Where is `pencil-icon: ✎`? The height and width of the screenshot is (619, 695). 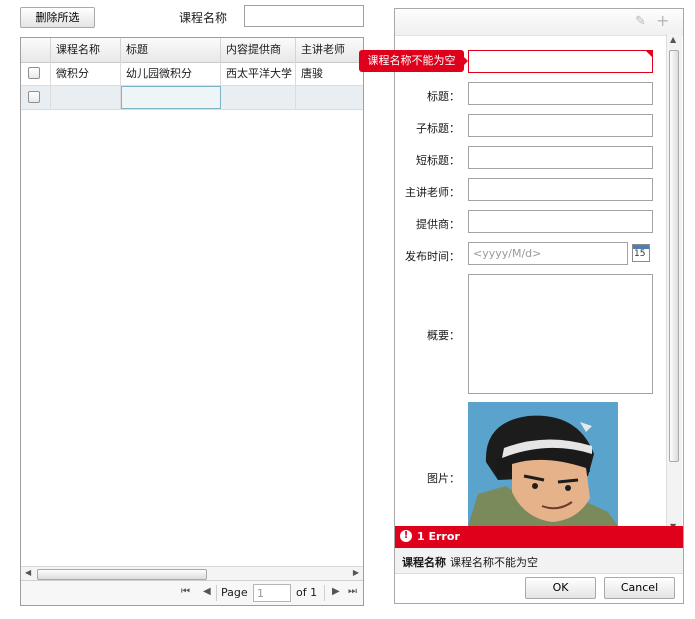
pencil-icon: ✎ is located at coordinates (640, 21).